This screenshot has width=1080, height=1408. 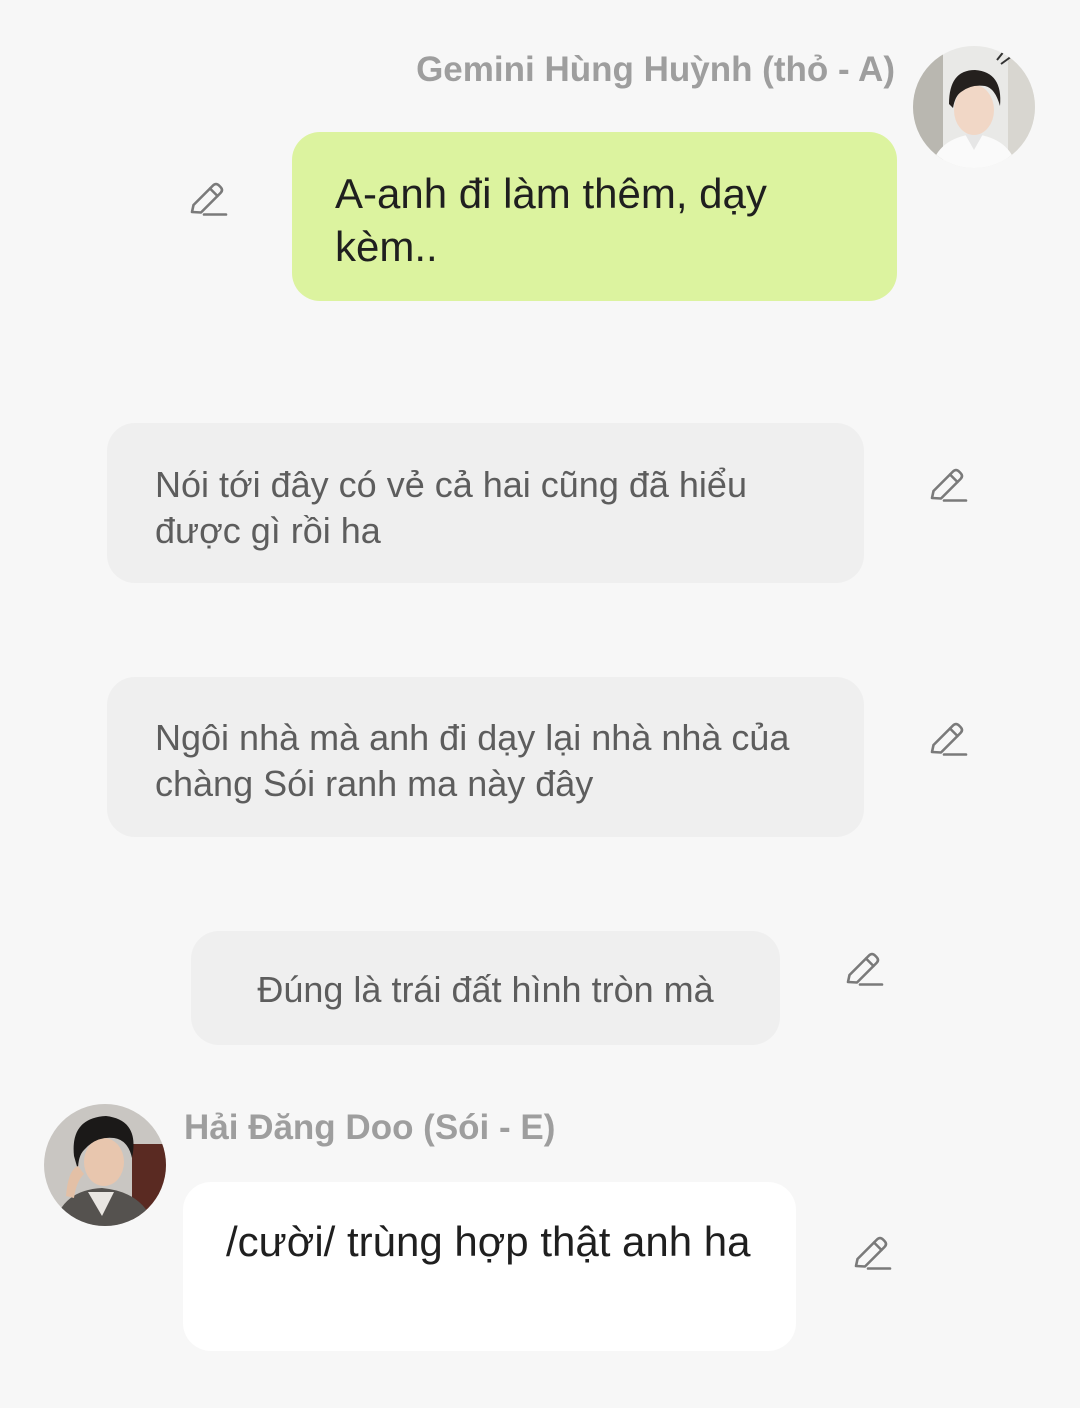 I want to click on avatar-gemini-image, so click(x=974, y=107).